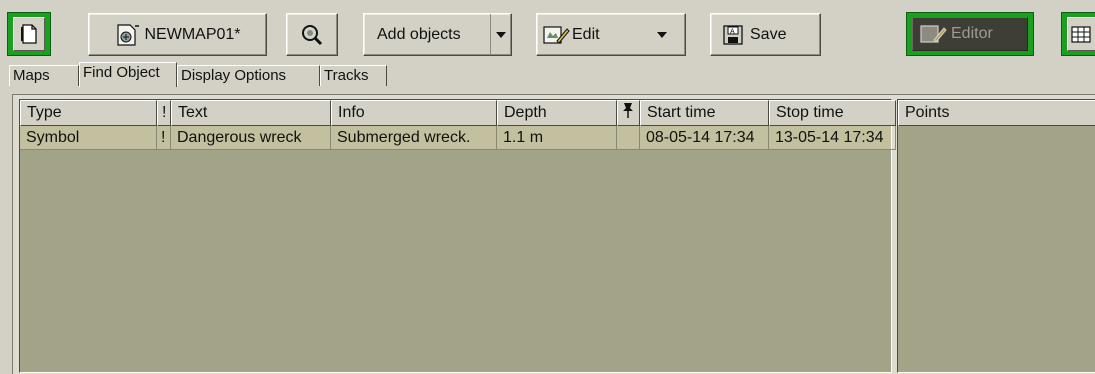  Describe the element at coordinates (557, 138) in the screenshot. I see `cell-depth: 1.1 m` at that location.